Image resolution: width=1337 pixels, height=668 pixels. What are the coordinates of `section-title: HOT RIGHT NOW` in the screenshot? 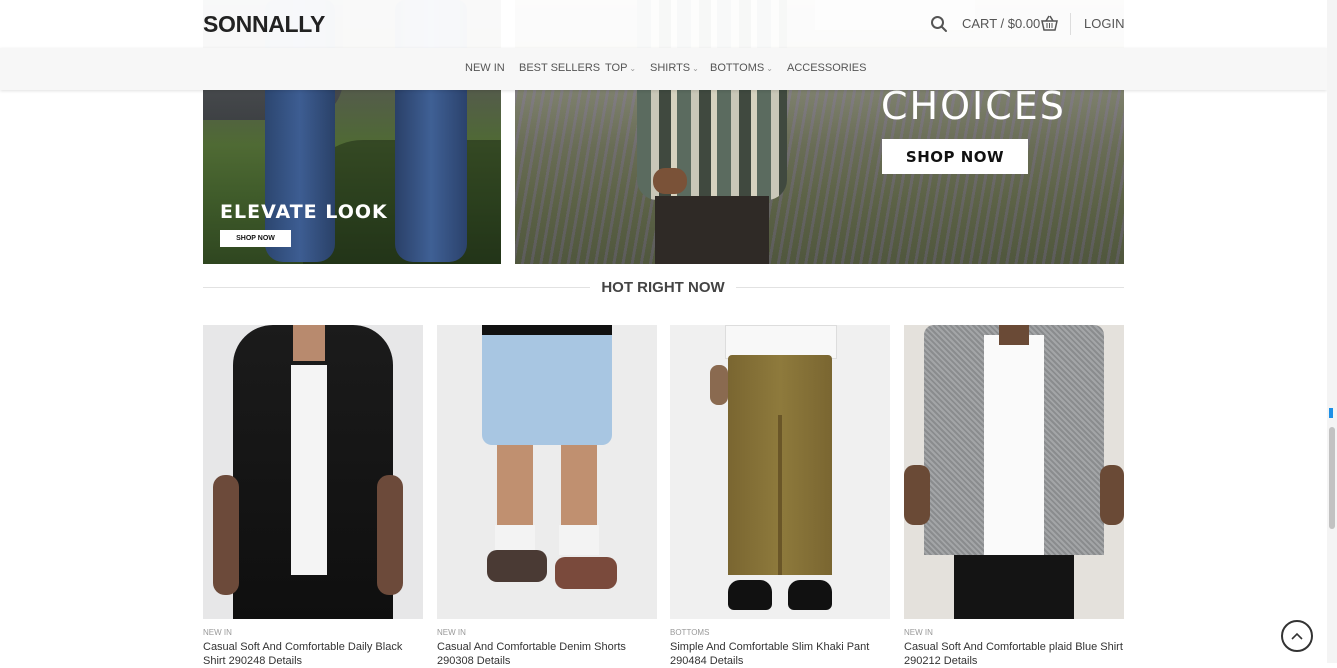 It's located at (663, 287).